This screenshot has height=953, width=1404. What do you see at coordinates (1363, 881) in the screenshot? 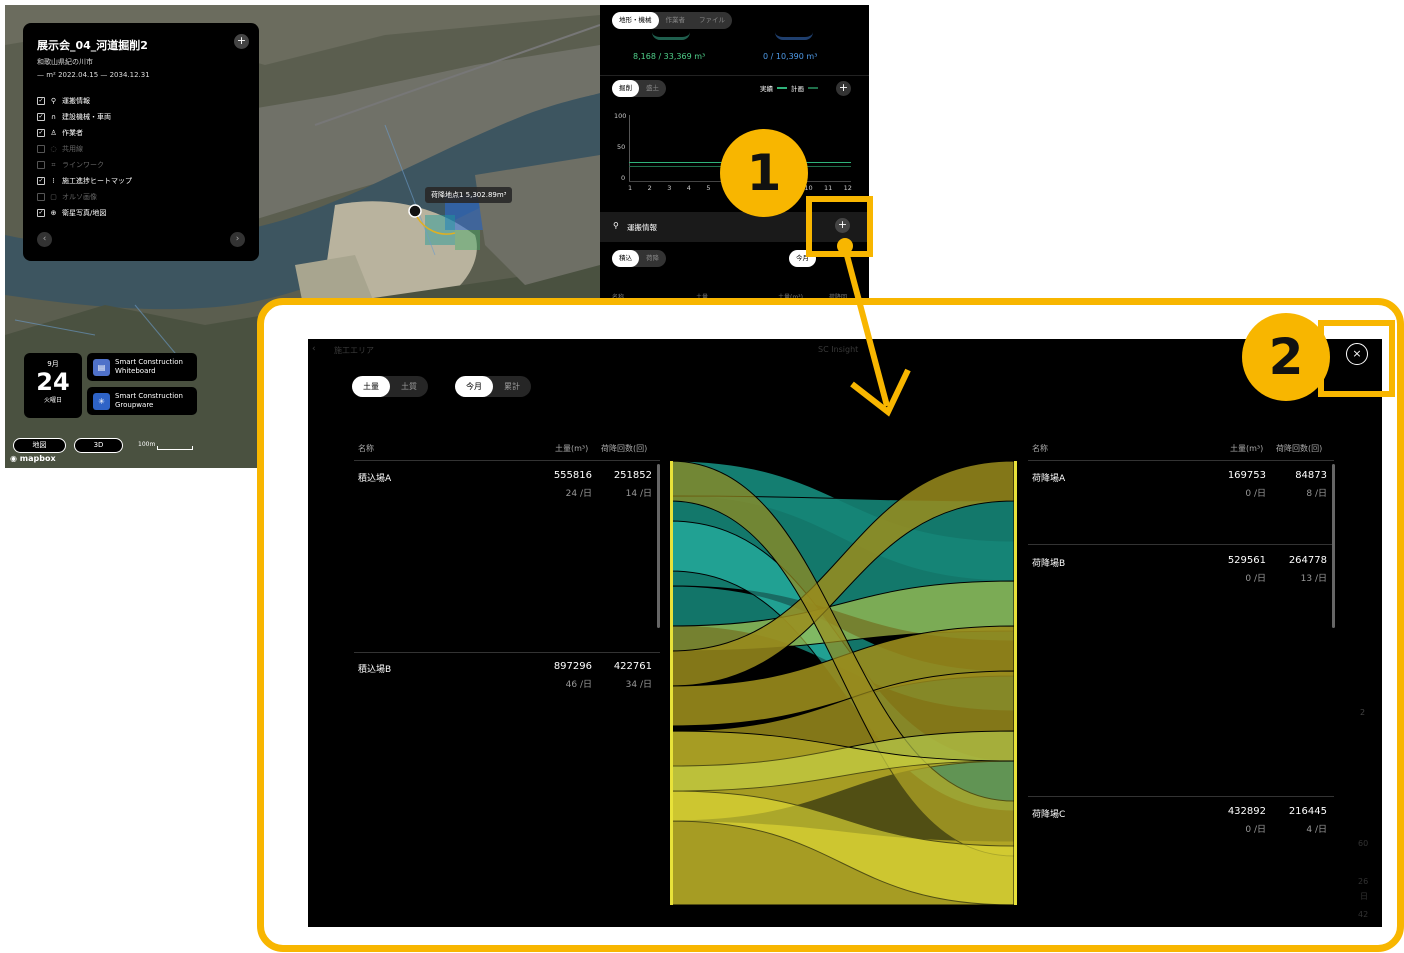
I see `edge-text: 26` at bounding box center [1363, 881].